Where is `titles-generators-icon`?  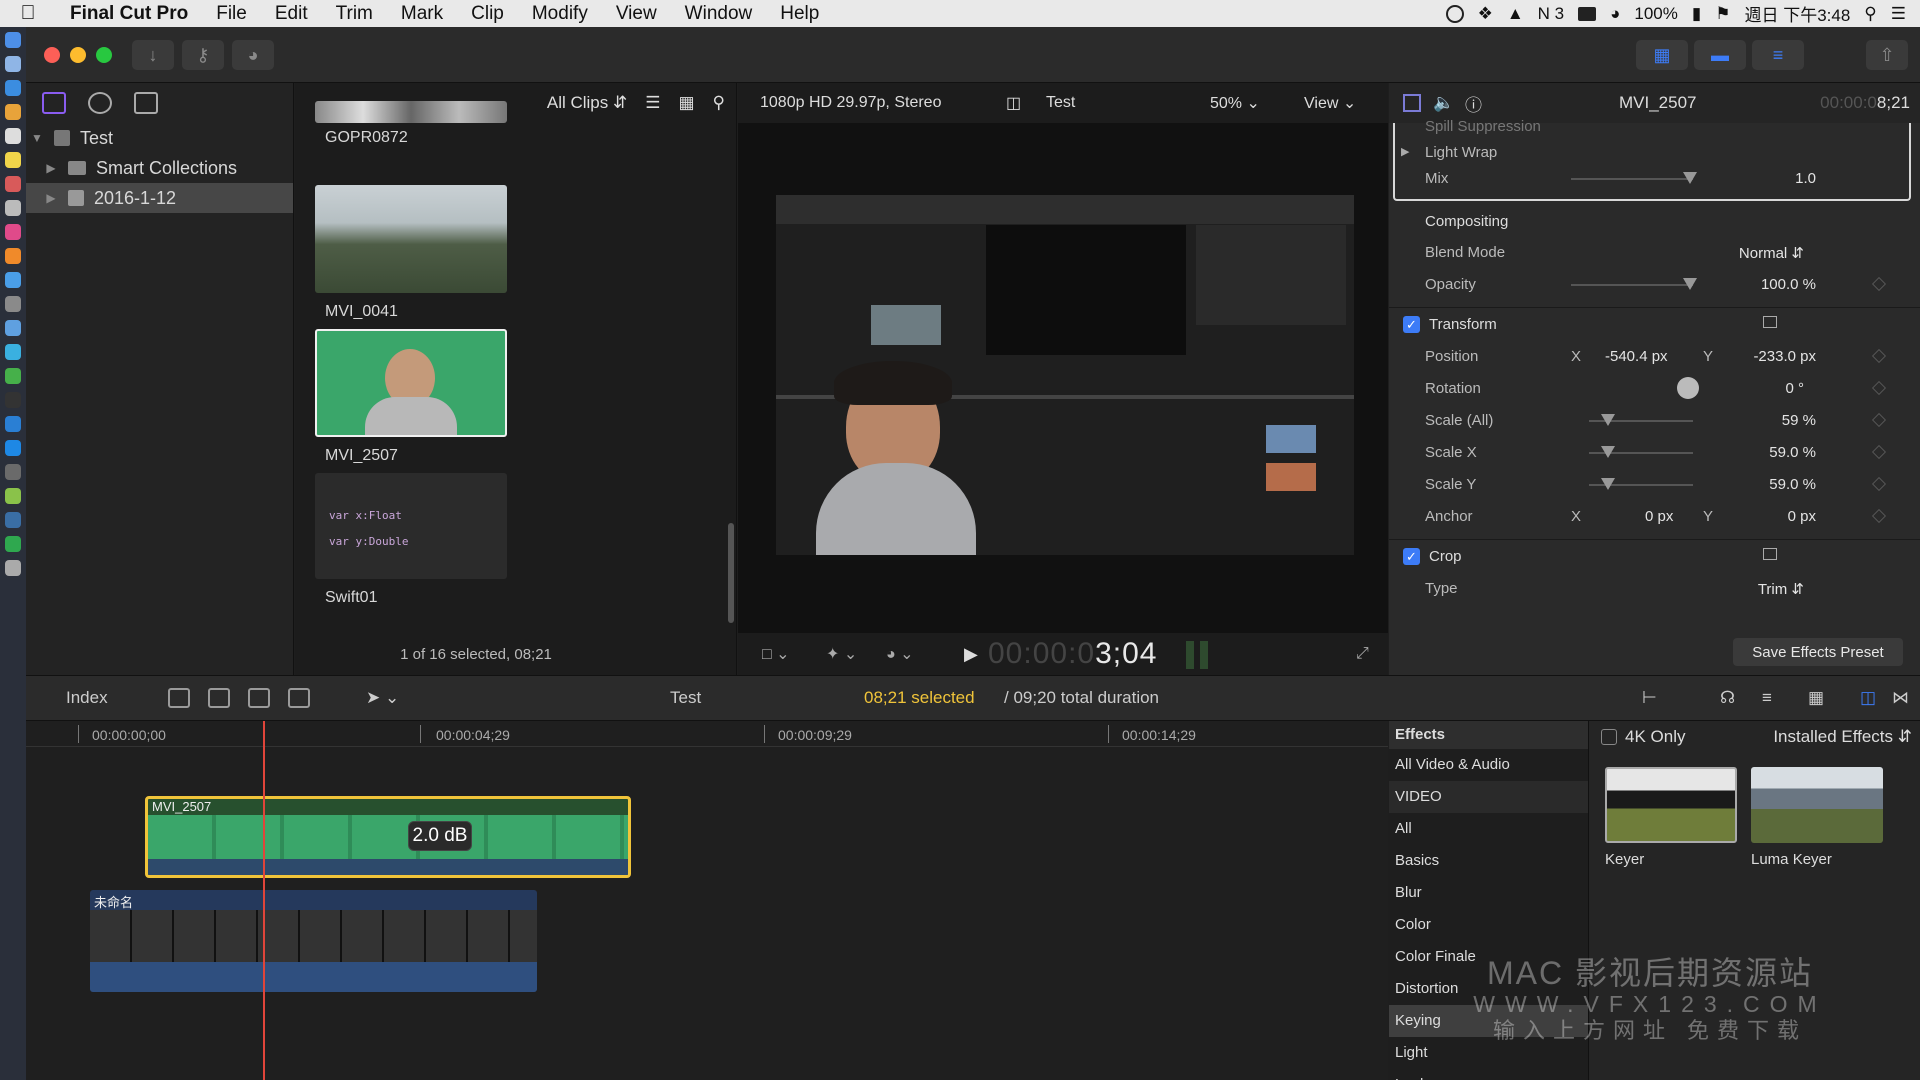
titles-generators-icon is located at coordinates (146, 103).